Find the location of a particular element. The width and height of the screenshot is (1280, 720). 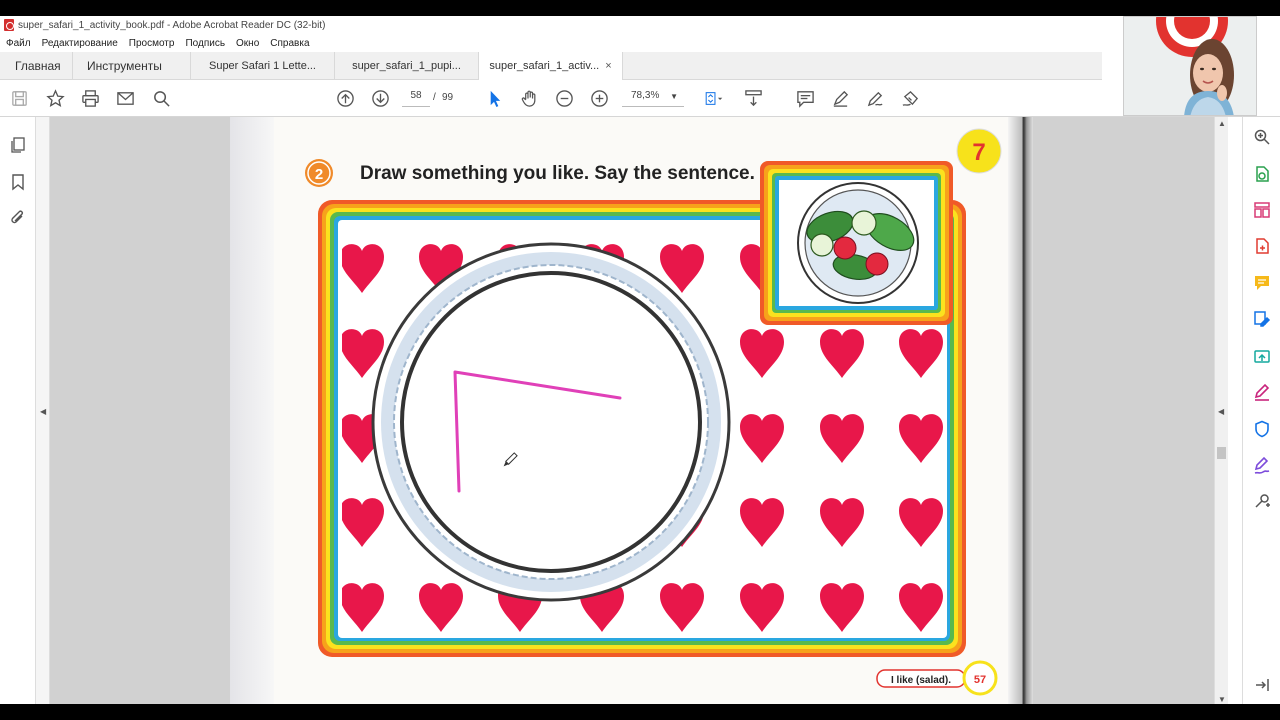

zoom-out-icon is located at coordinates (564, 98).